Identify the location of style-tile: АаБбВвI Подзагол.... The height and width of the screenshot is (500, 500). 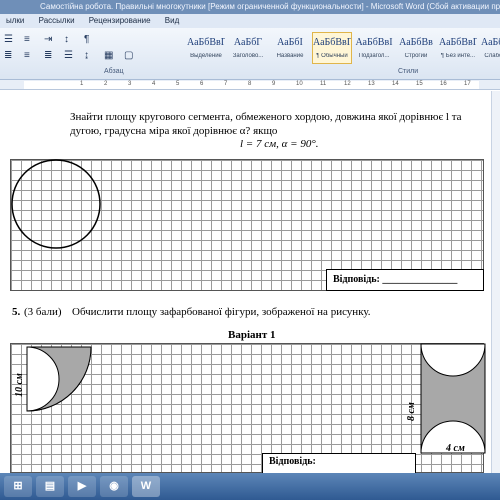
(374, 48).